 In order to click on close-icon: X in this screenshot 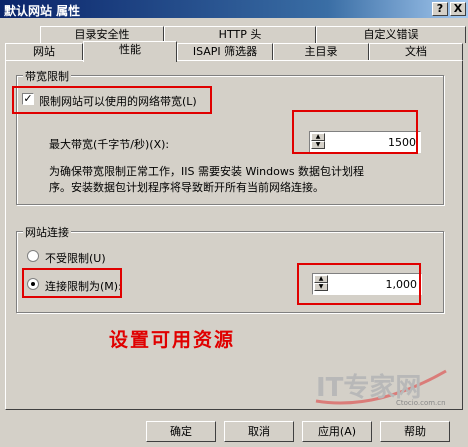, I will do `click(458, 9)`.